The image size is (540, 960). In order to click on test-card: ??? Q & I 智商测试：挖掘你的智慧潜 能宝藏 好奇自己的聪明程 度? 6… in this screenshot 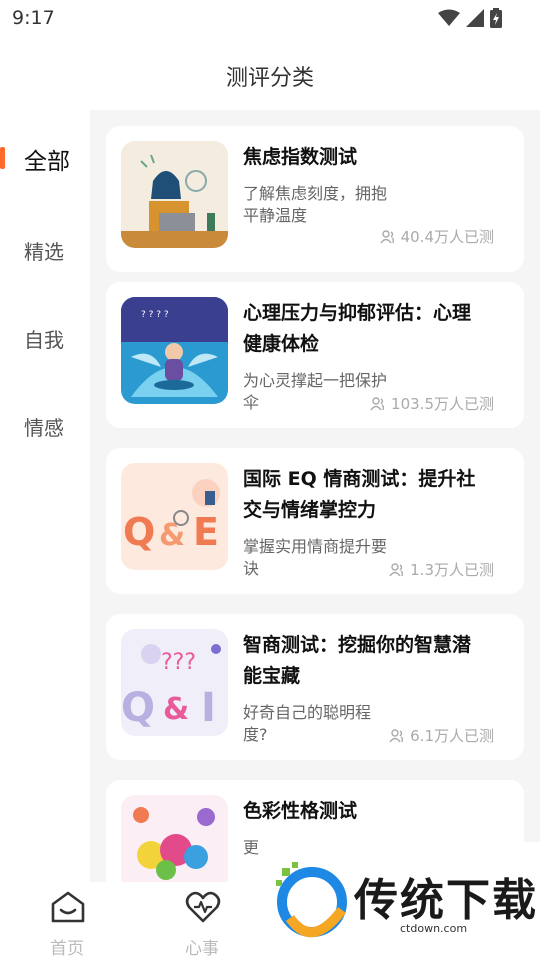, I will do `click(315, 687)`.